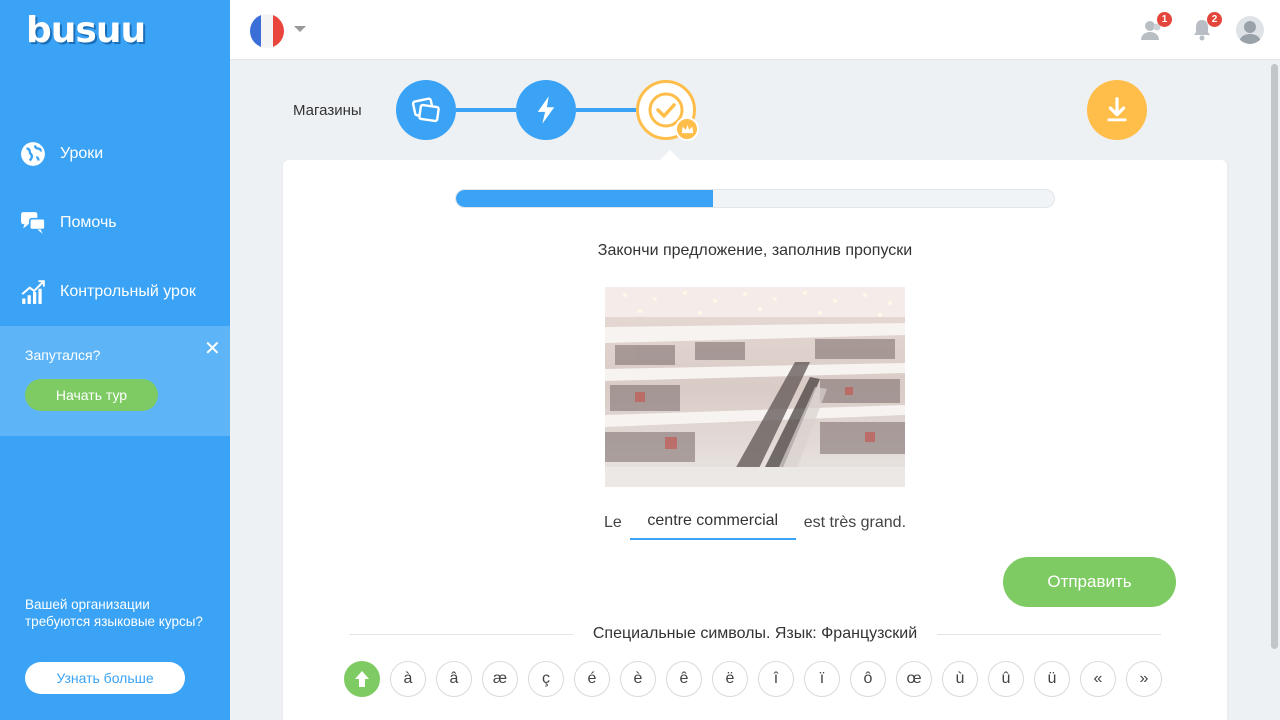 This screenshot has height=720, width=1280. What do you see at coordinates (454, 679) in the screenshot?
I see `special-char-key: â` at bounding box center [454, 679].